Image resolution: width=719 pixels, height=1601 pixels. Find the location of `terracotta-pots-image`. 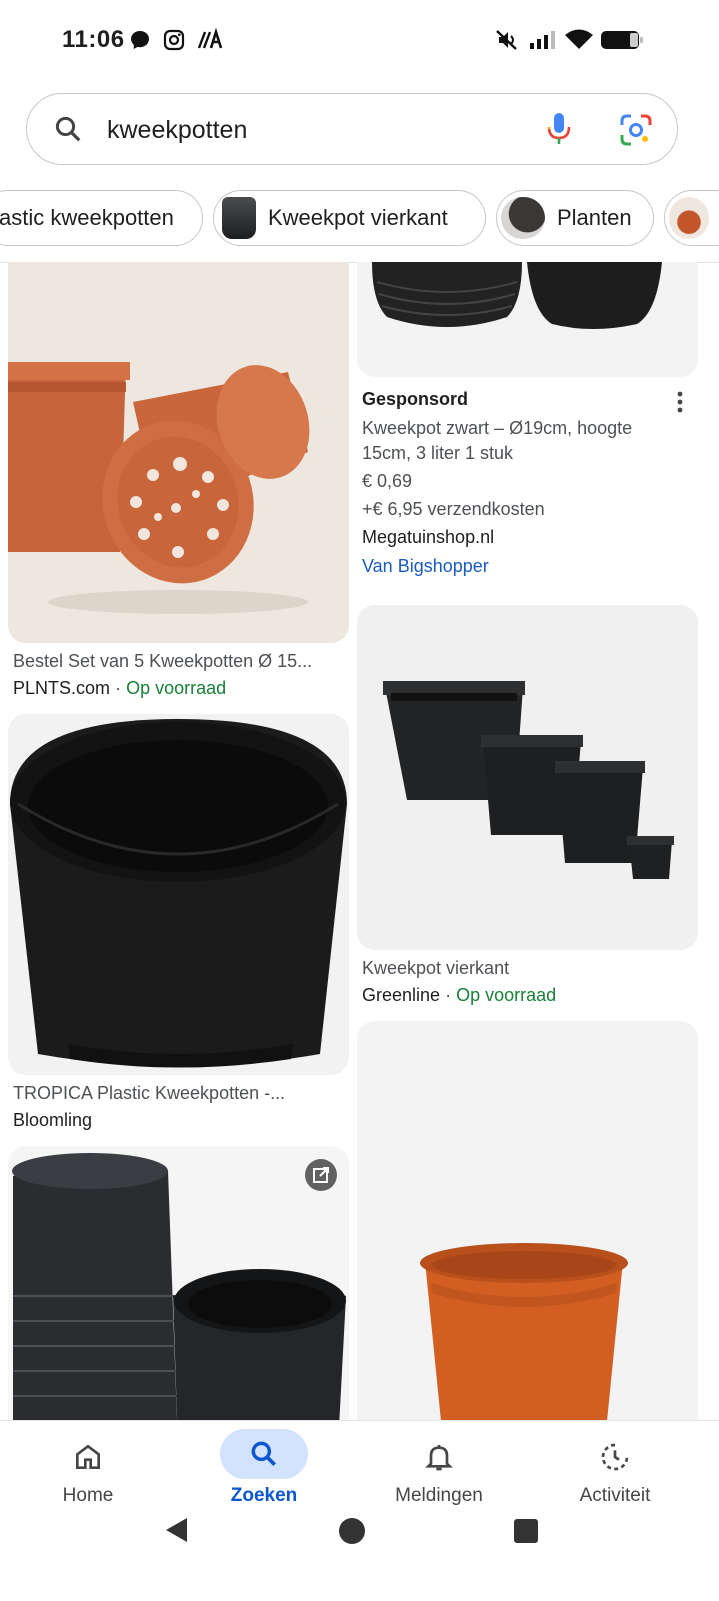

terracotta-pots-image is located at coordinates (178, 452).